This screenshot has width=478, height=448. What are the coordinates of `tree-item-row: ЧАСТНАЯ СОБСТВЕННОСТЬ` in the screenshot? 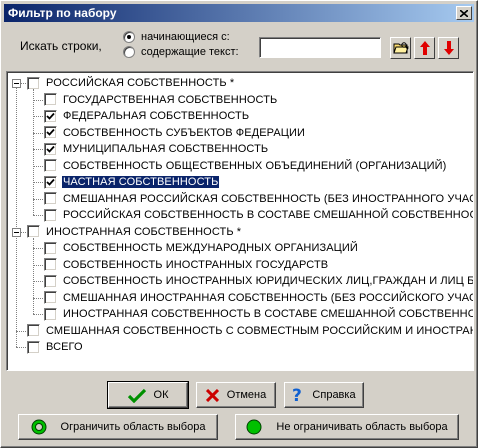 It's located at (132, 182).